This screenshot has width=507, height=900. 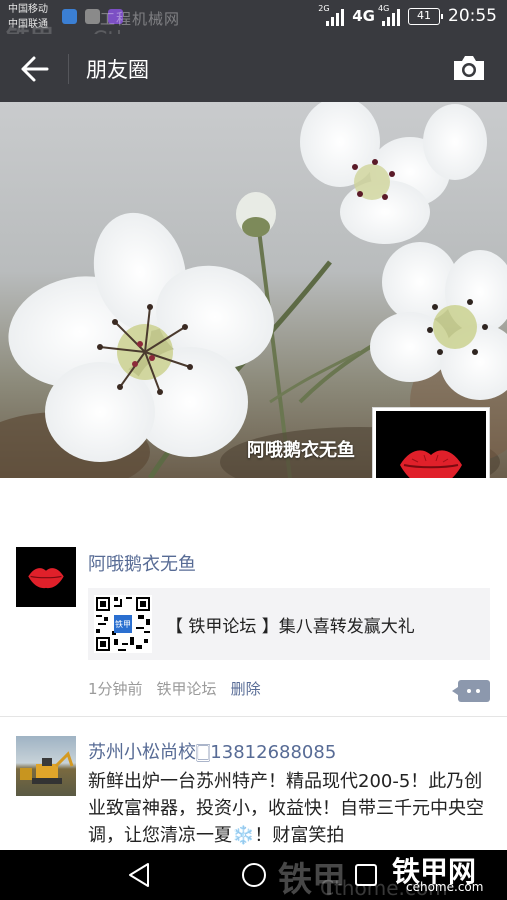 I want to click on excavator-photo-icon, so click(x=47, y=767).